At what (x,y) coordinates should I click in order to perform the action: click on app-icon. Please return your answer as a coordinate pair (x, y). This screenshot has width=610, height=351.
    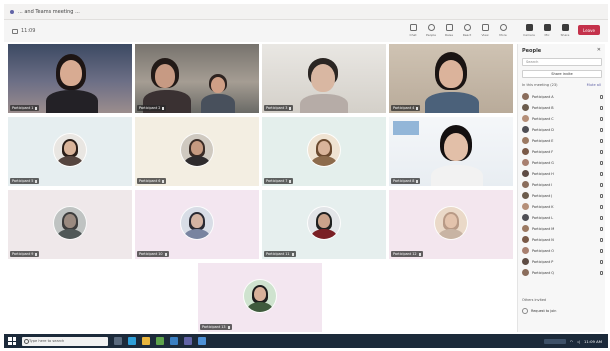
    Looking at the image, I should click on (202, 341).